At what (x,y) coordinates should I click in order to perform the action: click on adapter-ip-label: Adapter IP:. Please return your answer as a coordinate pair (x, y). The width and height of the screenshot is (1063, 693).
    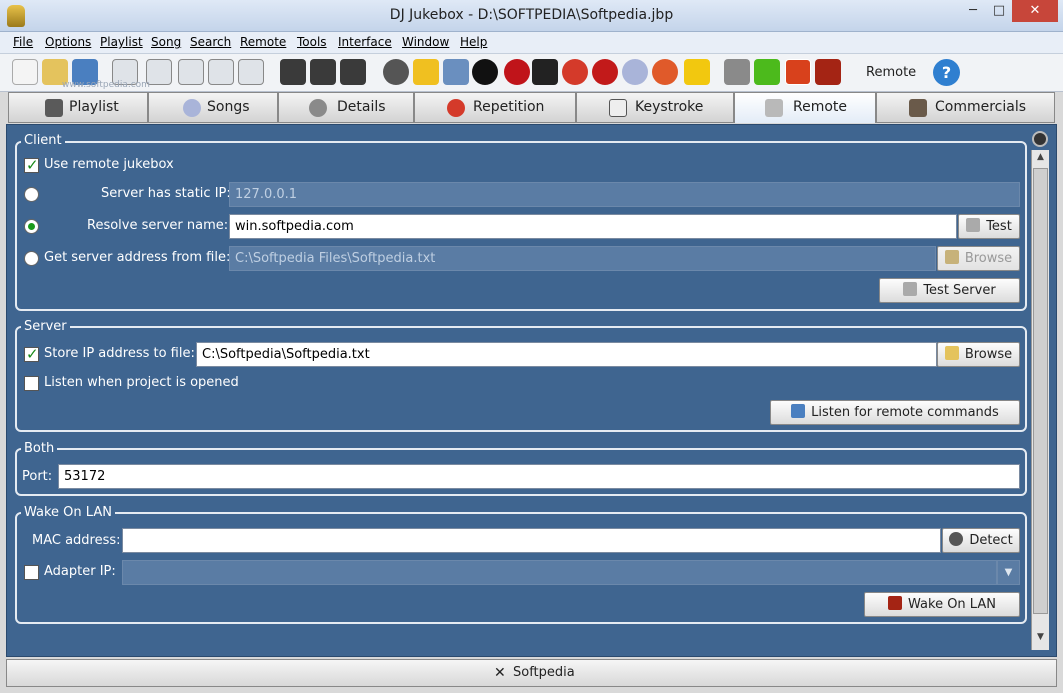
    Looking at the image, I should click on (80, 571).